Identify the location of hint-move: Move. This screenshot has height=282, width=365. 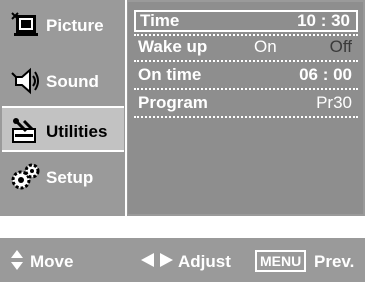
(52, 261).